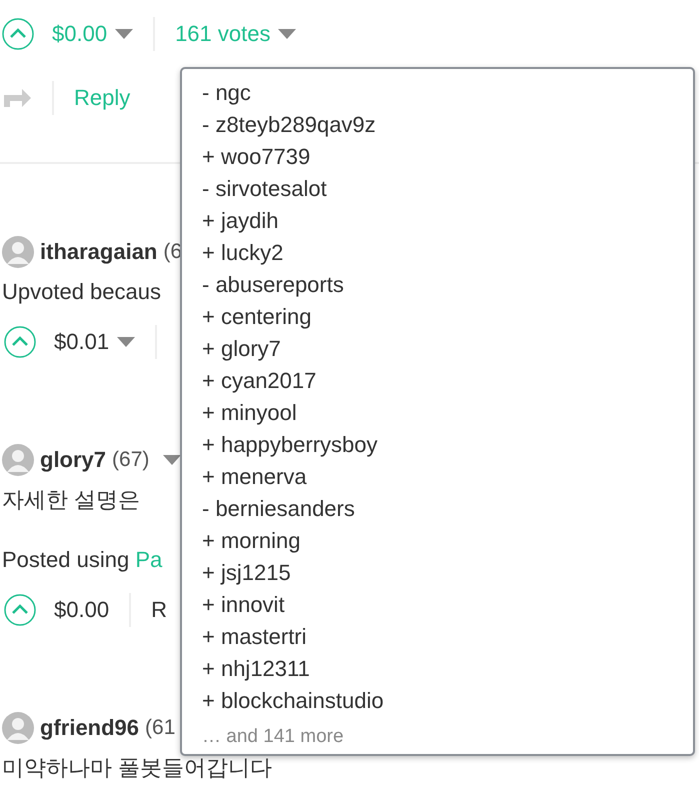  I want to click on voter-entry: - sirvotesalot, so click(264, 189).